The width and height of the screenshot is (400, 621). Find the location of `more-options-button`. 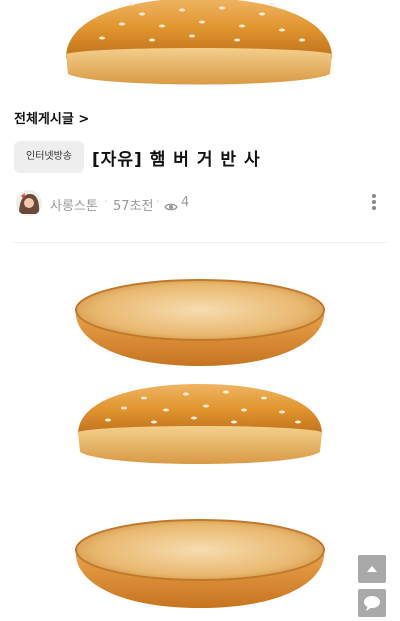

more-options-button is located at coordinates (374, 202).